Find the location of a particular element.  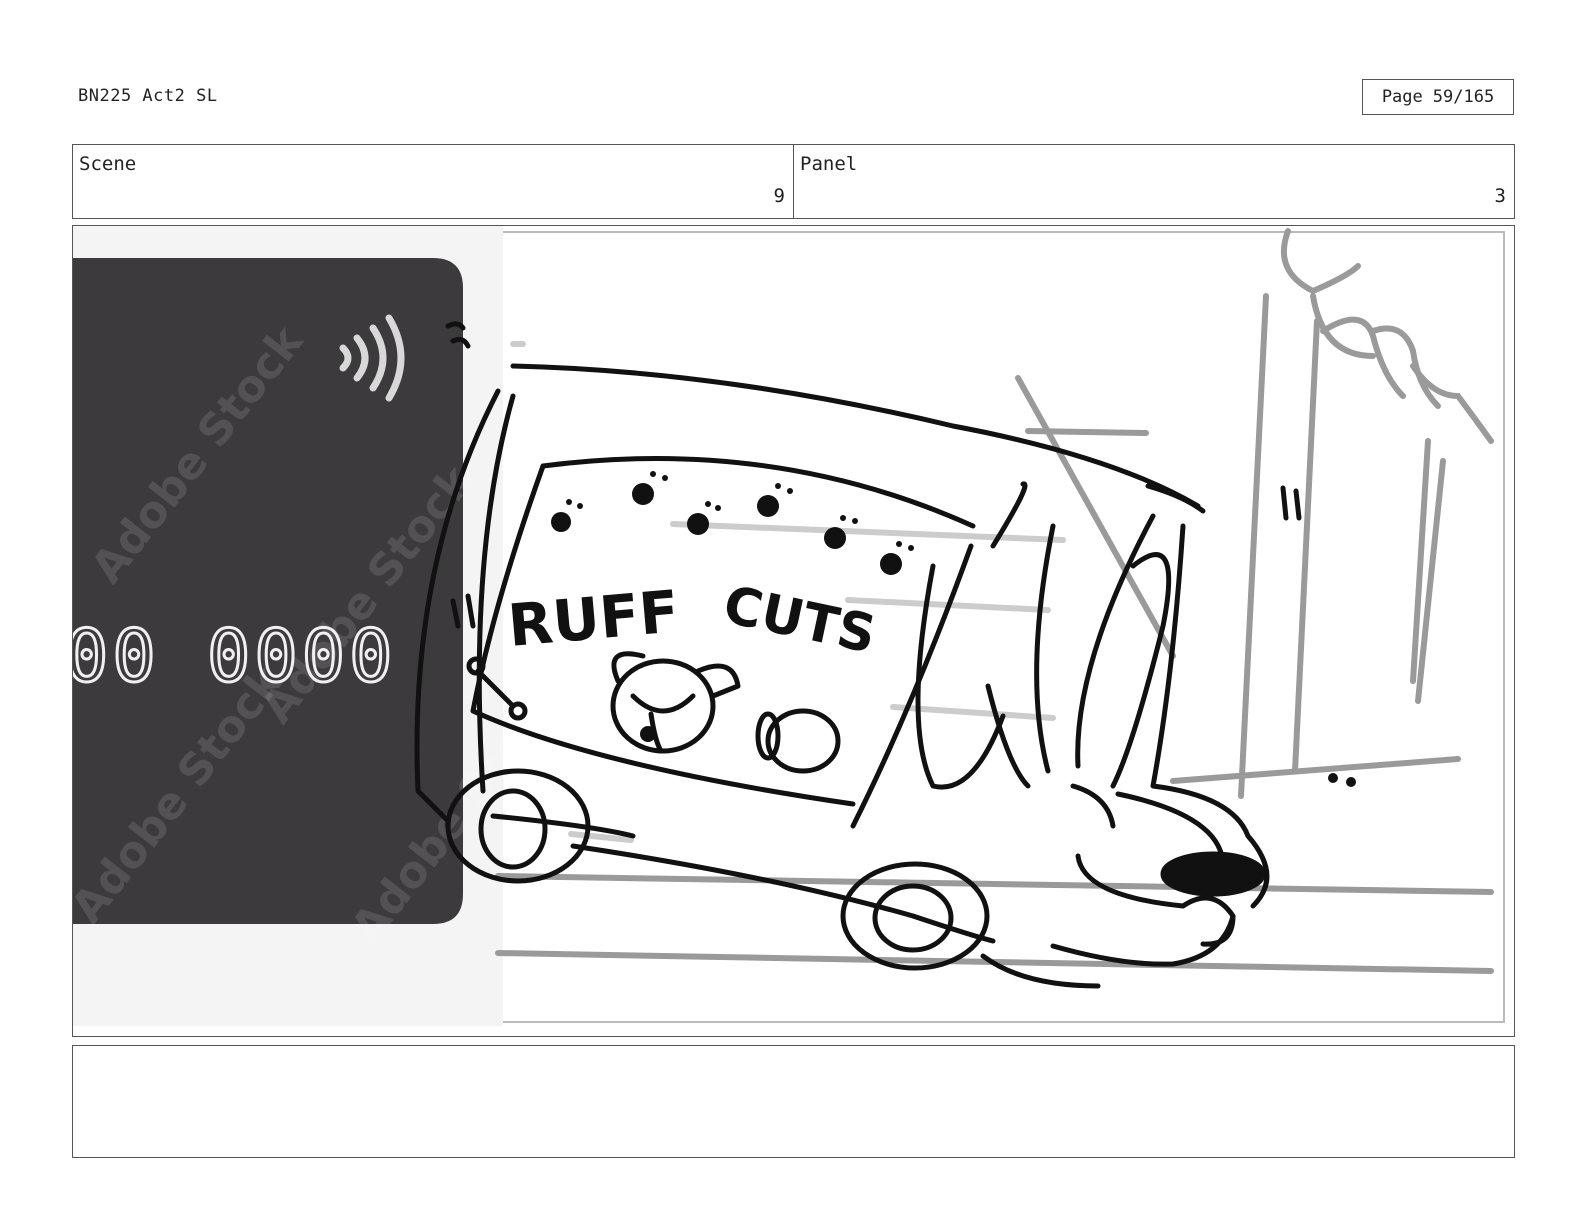

scene-panel-info: Scene 9 Panel 3 is located at coordinates (793, 181).